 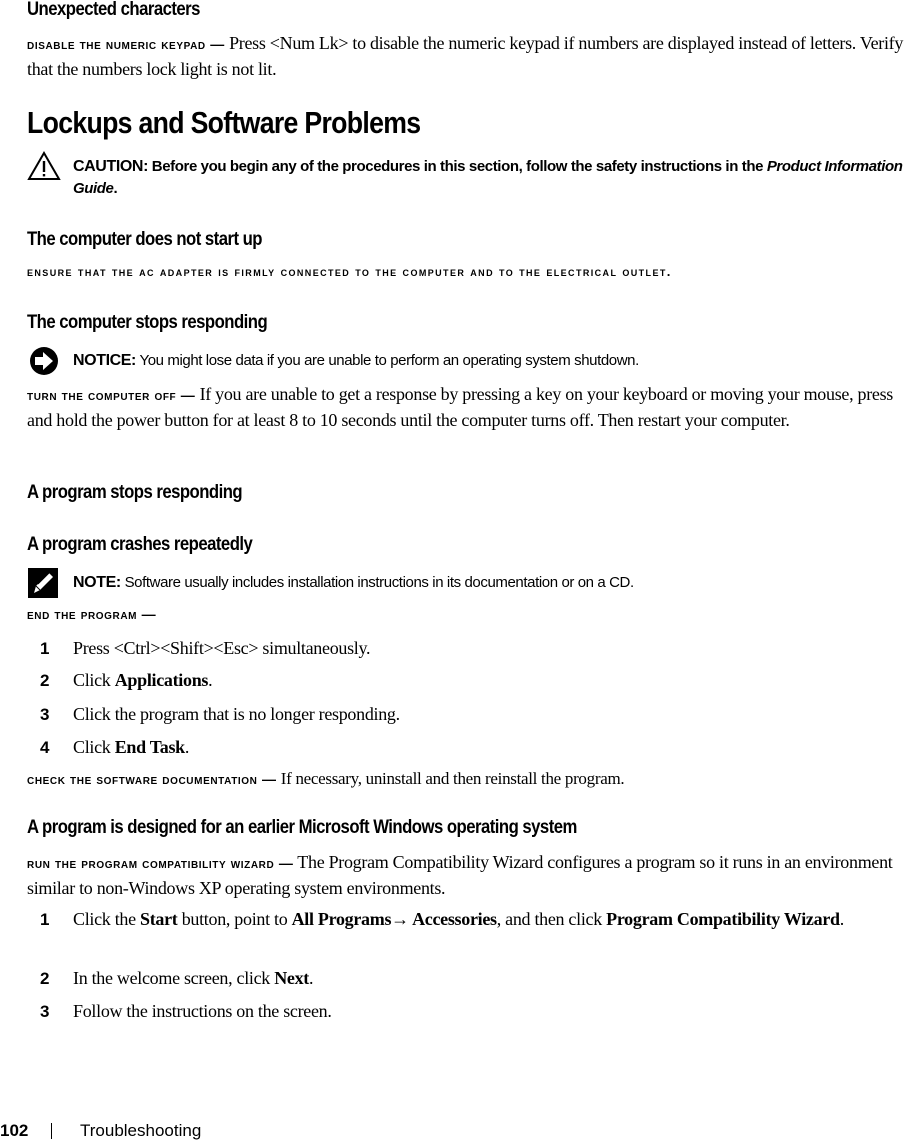 What do you see at coordinates (152, 779) in the screenshot?
I see `lead-check-documentation: Check the software documentation —` at bounding box center [152, 779].